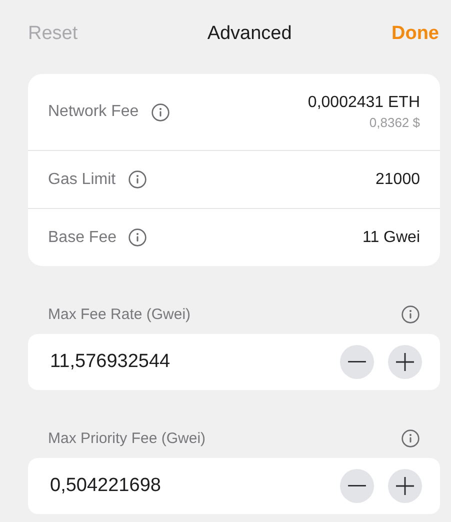 This screenshot has height=522, width=451. I want to click on input-field: 0,504221698, so click(234, 486).